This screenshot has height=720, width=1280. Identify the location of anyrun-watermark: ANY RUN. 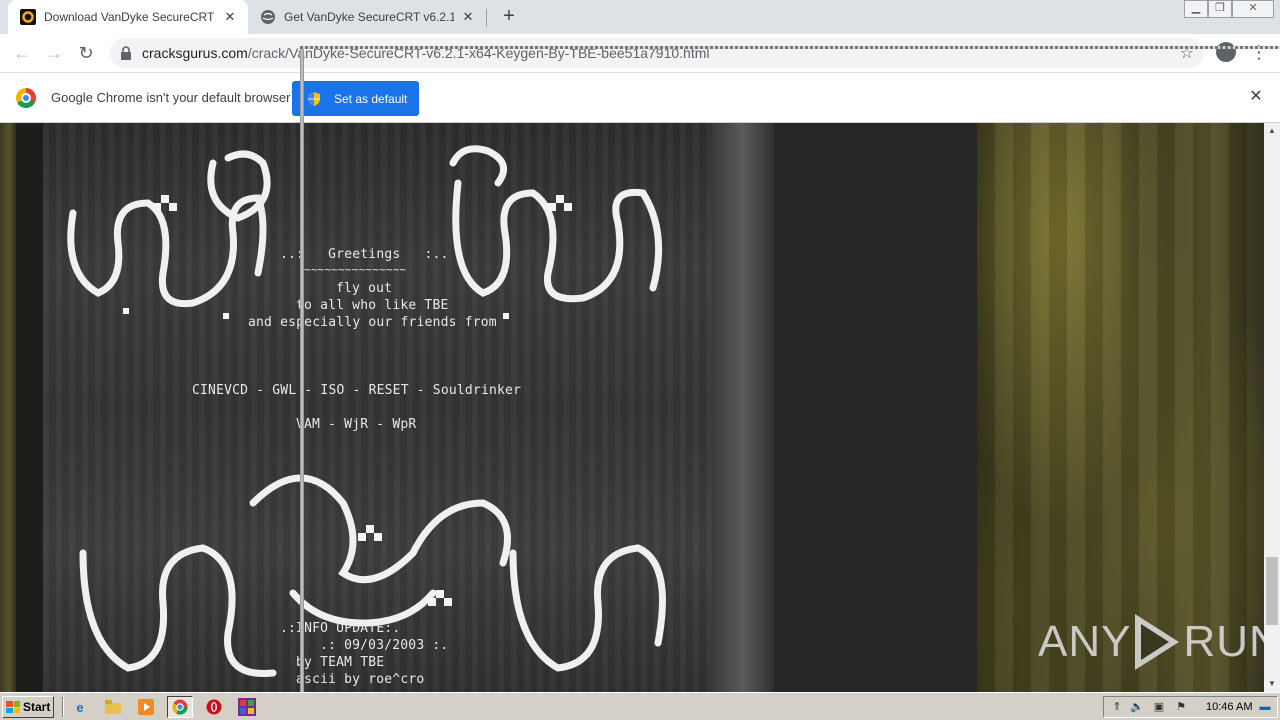
(1151, 642).